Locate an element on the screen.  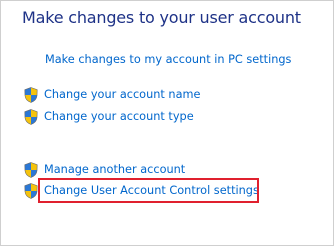
page-title: Make changes to your user account is located at coordinates (161, 17).